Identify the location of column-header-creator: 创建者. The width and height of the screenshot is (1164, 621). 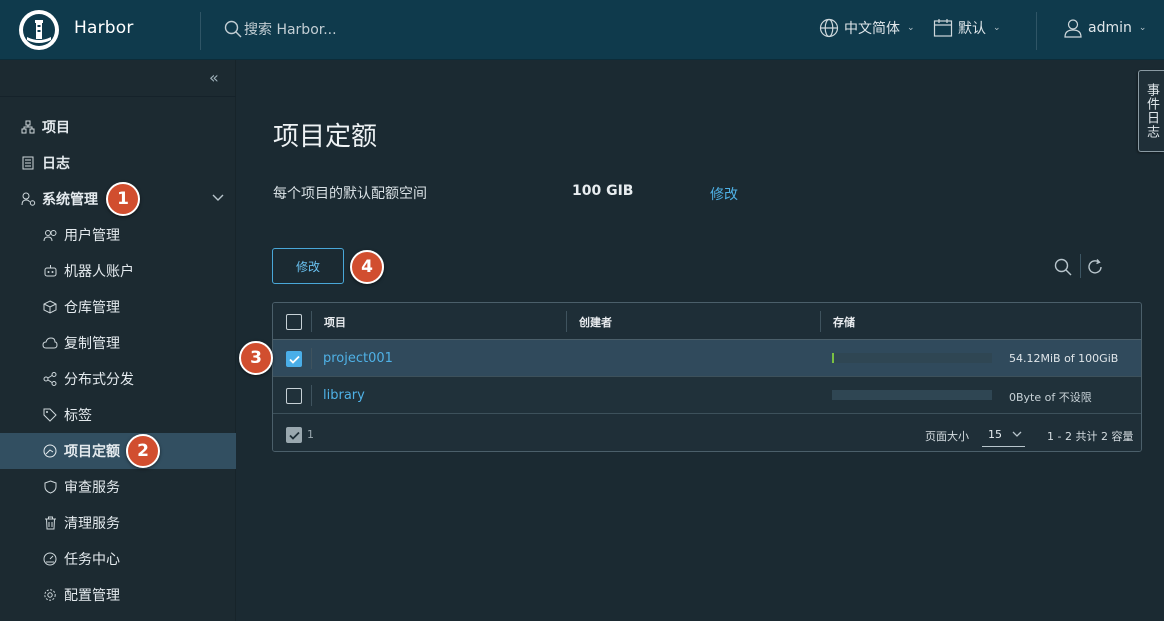
(595, 321).